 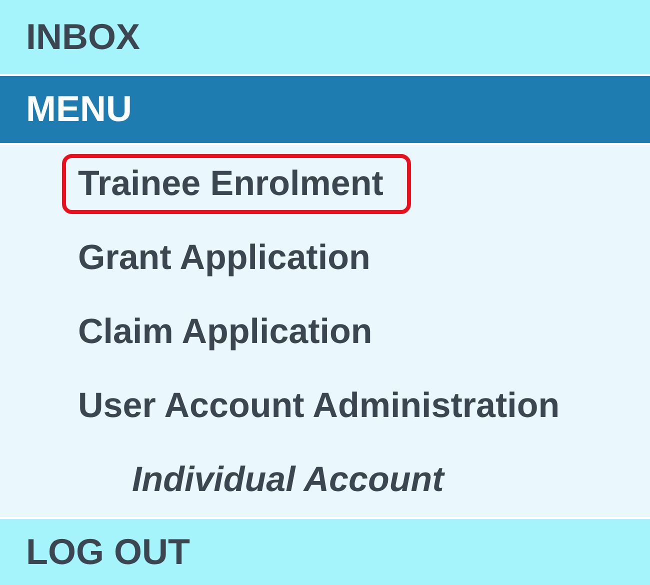 I want to click on menu-item: Individual Account, so click(x=294, y=480).